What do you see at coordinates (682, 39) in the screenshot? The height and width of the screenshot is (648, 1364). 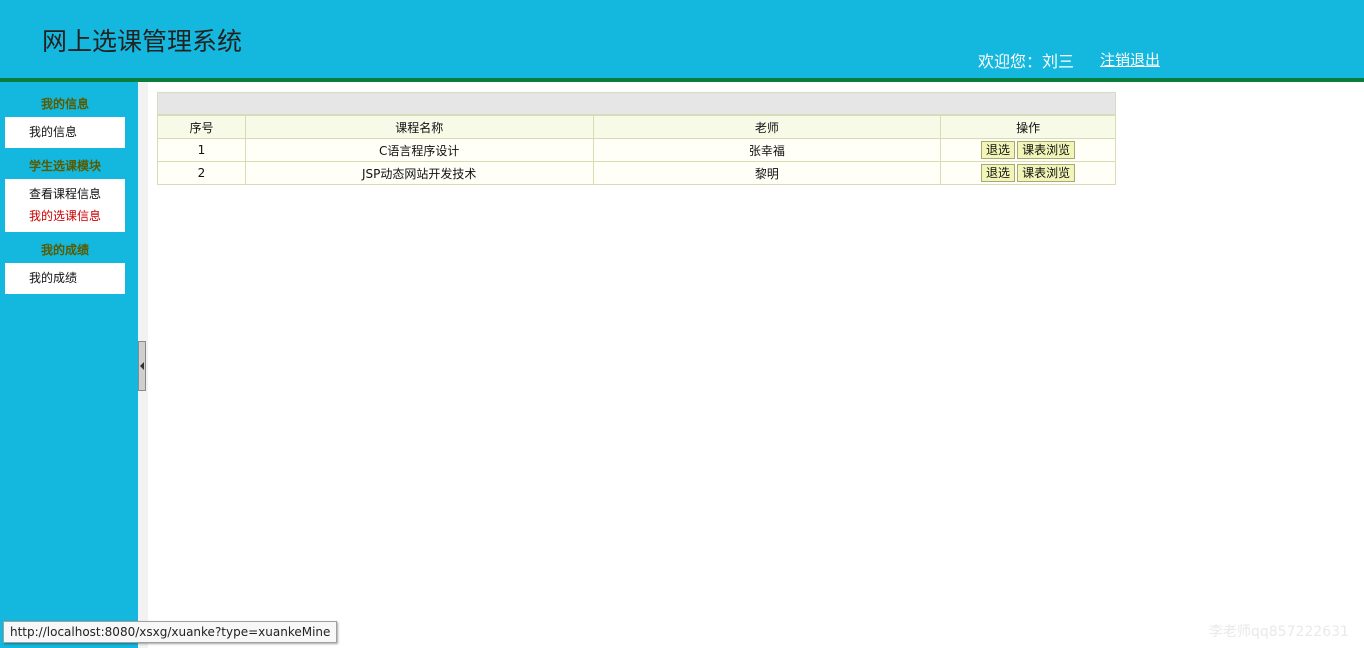 I see `header: 网上选课管理系统 欢迎您：刘三 注销退出` at bounding box center [682, 39].